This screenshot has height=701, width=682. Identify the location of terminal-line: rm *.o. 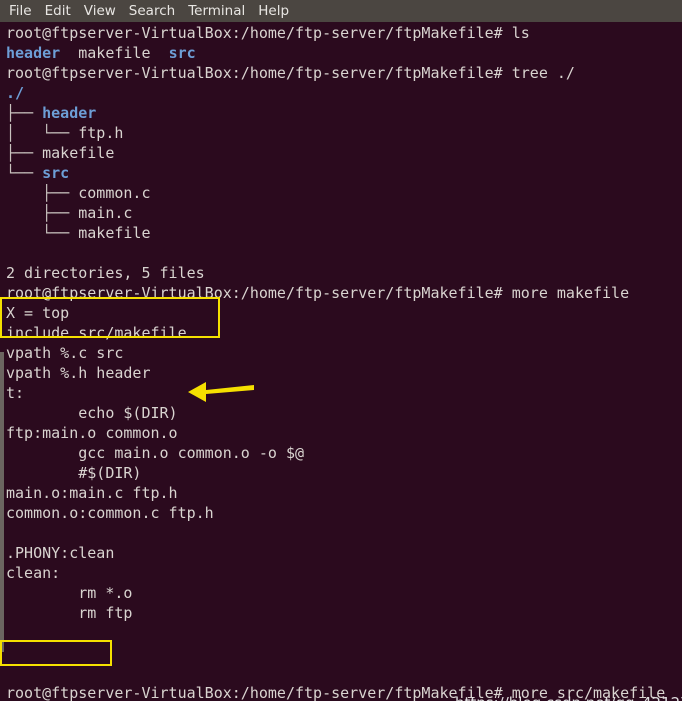
(343, 593).